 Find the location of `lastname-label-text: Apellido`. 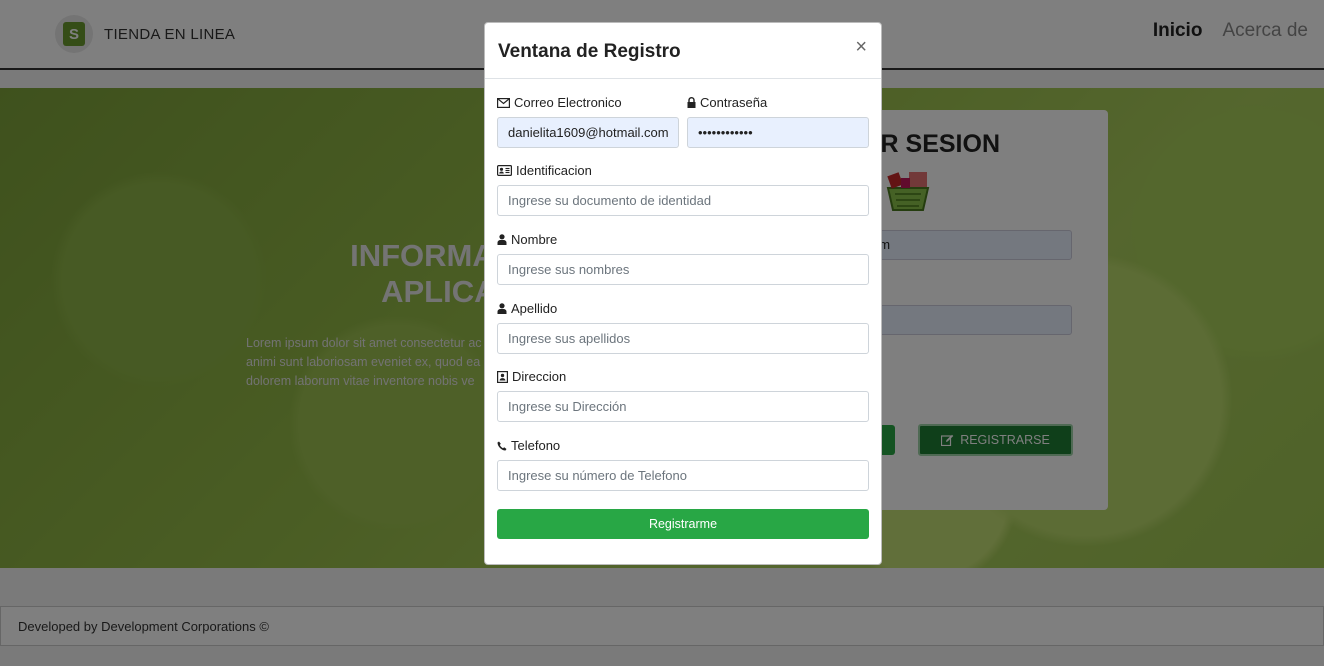

lastname-label-text: Apellido is located at coordinates (534, 308).